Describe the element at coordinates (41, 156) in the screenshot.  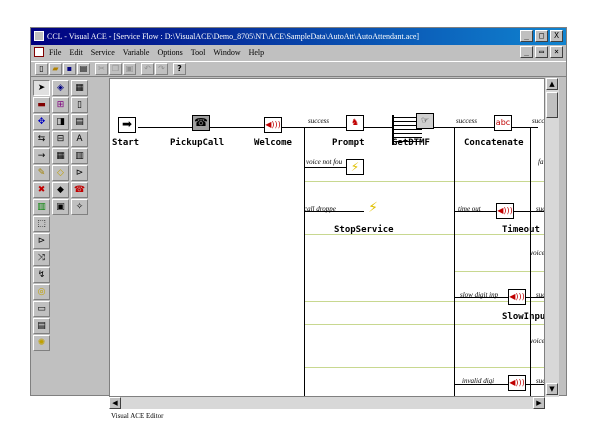
I see `get-digit-tool-icon: →` at that location.